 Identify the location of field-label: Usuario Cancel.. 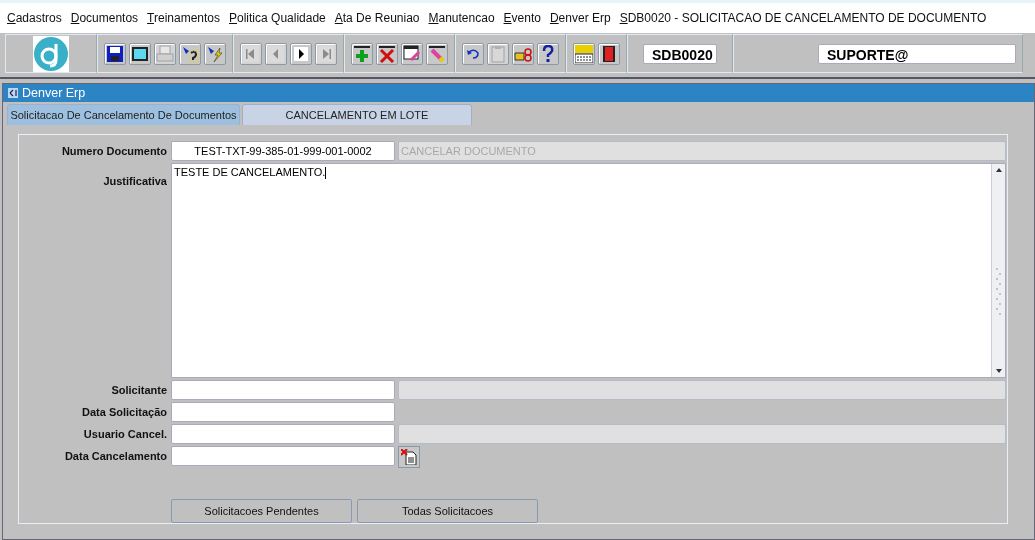
(124, 434).